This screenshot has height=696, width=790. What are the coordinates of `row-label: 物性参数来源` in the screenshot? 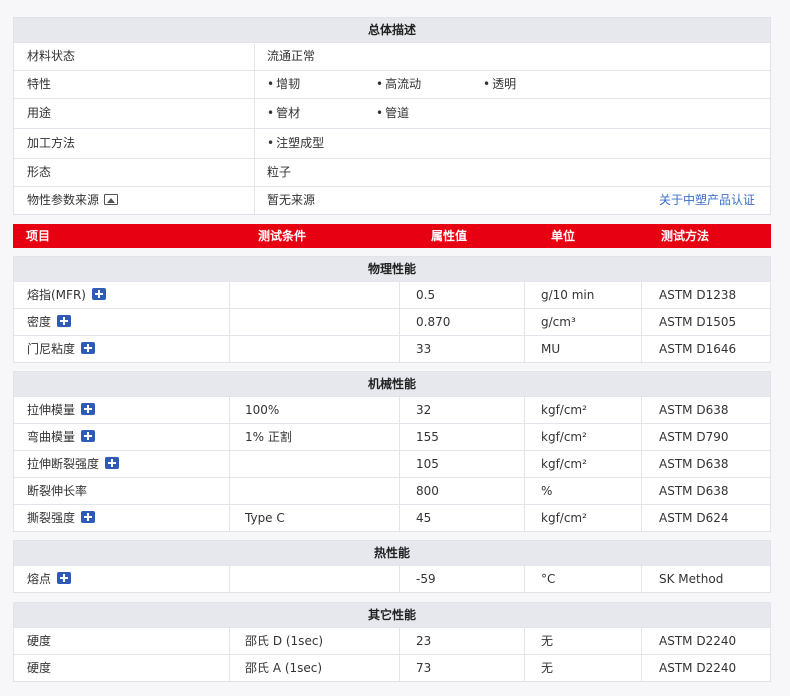 It's located at (134, 200).